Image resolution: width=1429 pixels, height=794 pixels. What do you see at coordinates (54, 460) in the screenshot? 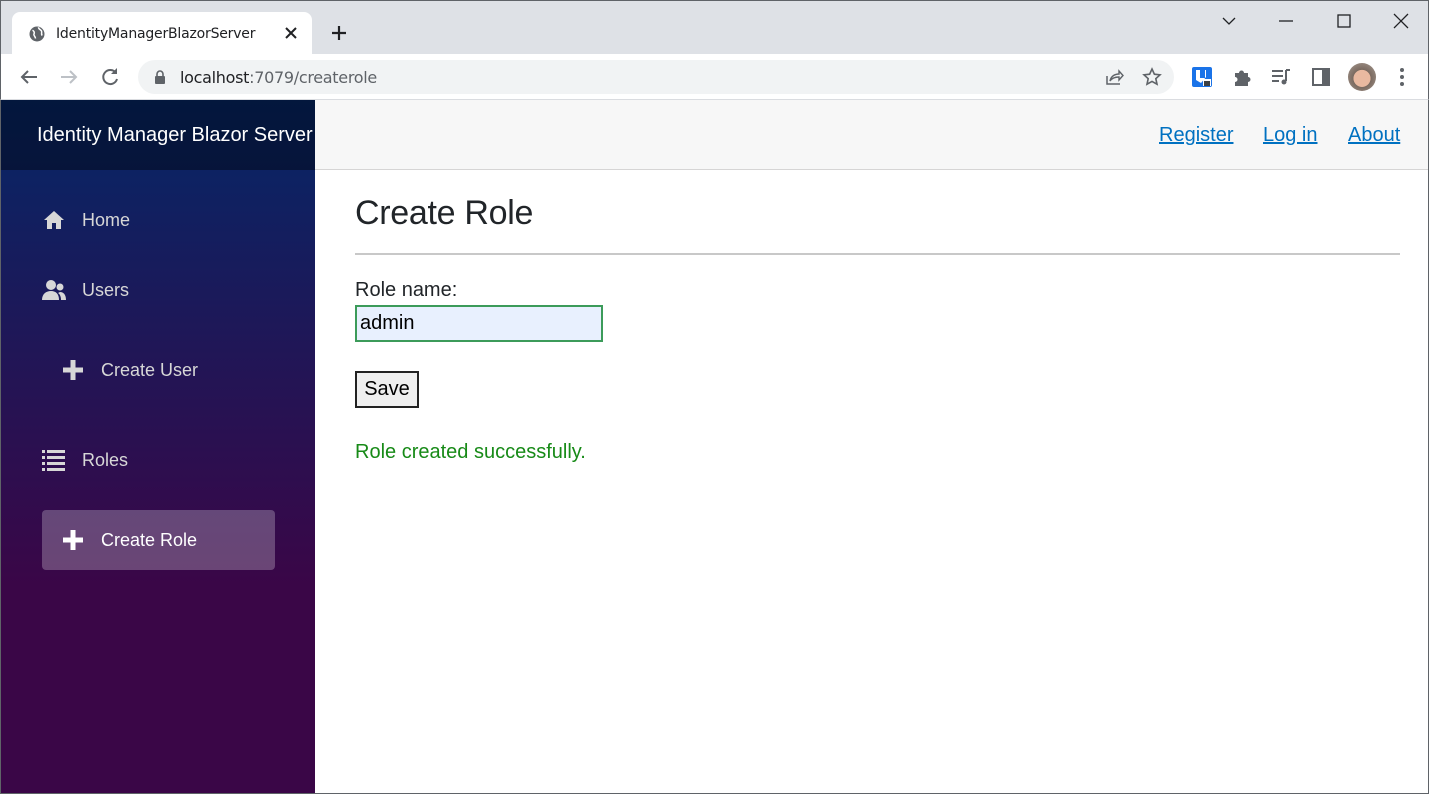
I see `list-icon` at bounding box center [54, 460].